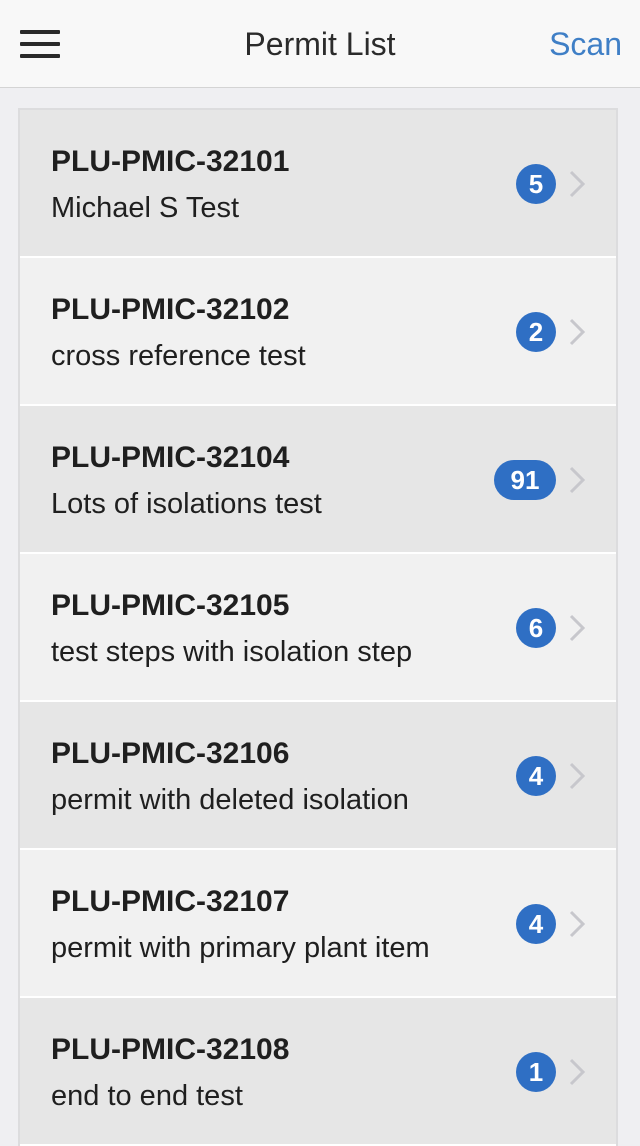 This screenshot has width=640, height=1146. Describe the element at coordinates (170, 901) in the screenshot. I see `permit-id: PLU-PMIC-32107` at that location.